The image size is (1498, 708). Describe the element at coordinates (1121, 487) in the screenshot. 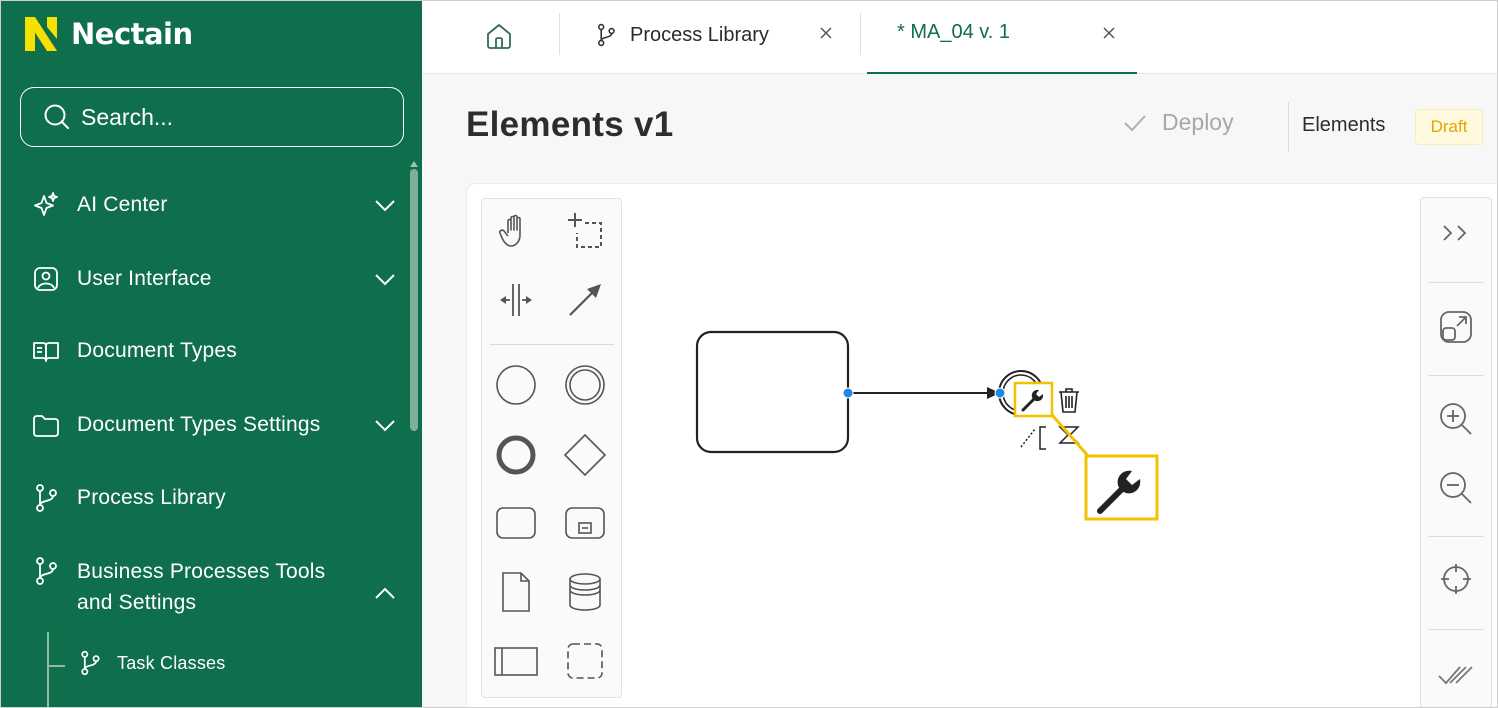

I see `zoom-callout` at that location.